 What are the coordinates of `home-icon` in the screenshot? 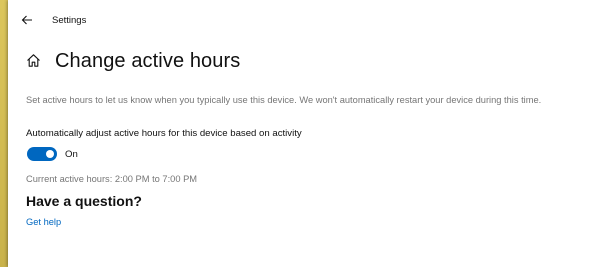 It's located at (33, 60).